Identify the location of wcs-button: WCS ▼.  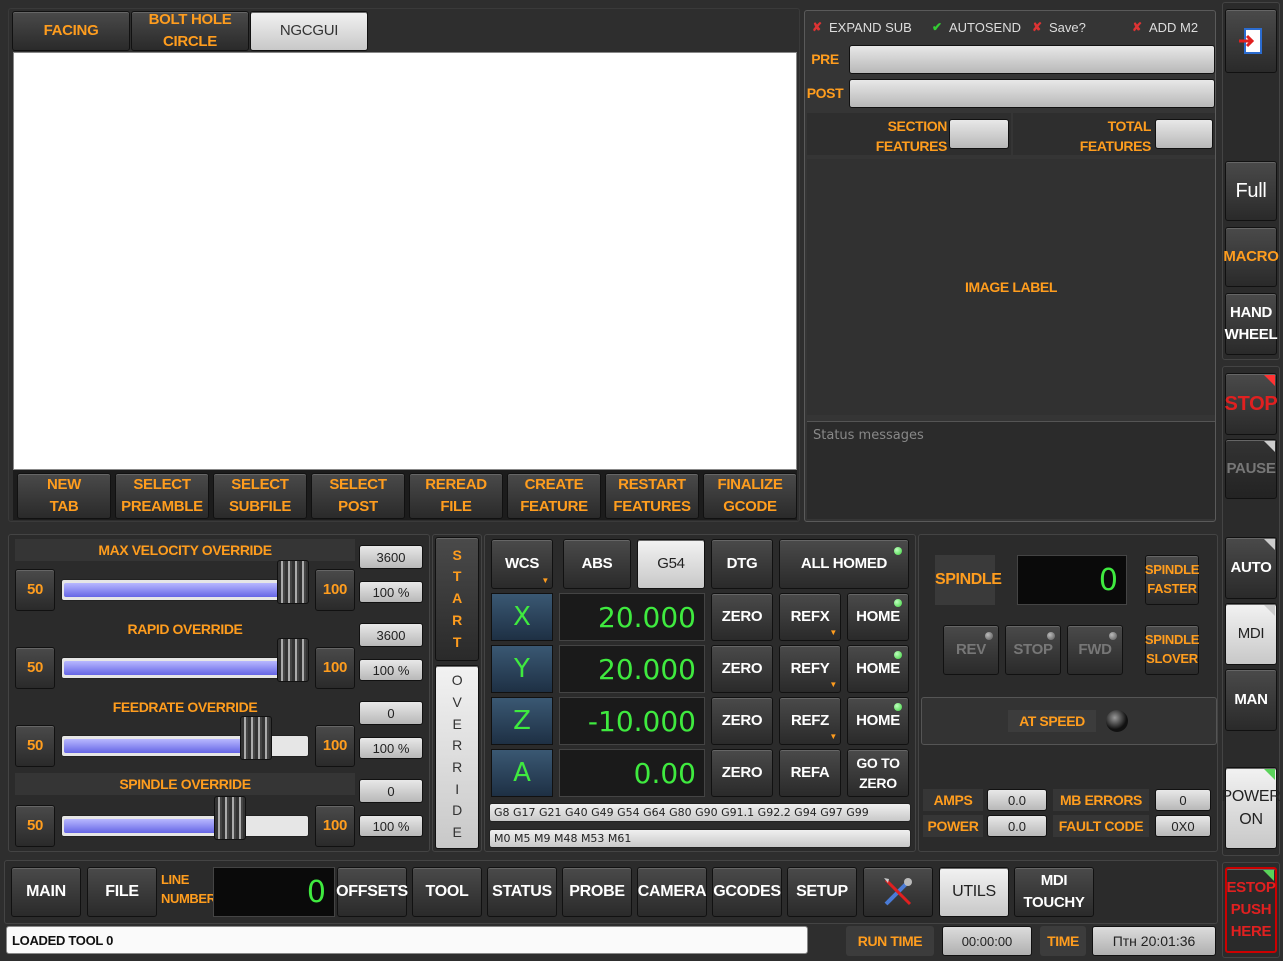
(522, 564).